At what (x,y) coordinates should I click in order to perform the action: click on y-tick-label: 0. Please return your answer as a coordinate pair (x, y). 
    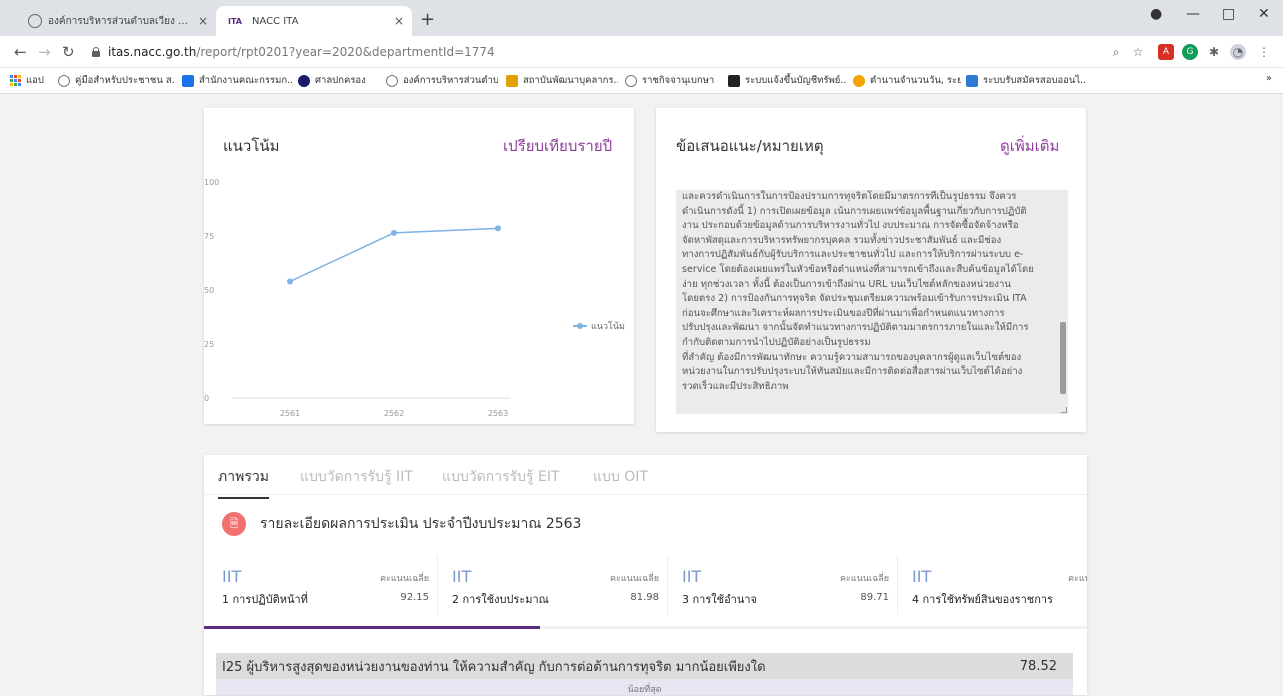
    Looking at the image, I should click on (206, 398).